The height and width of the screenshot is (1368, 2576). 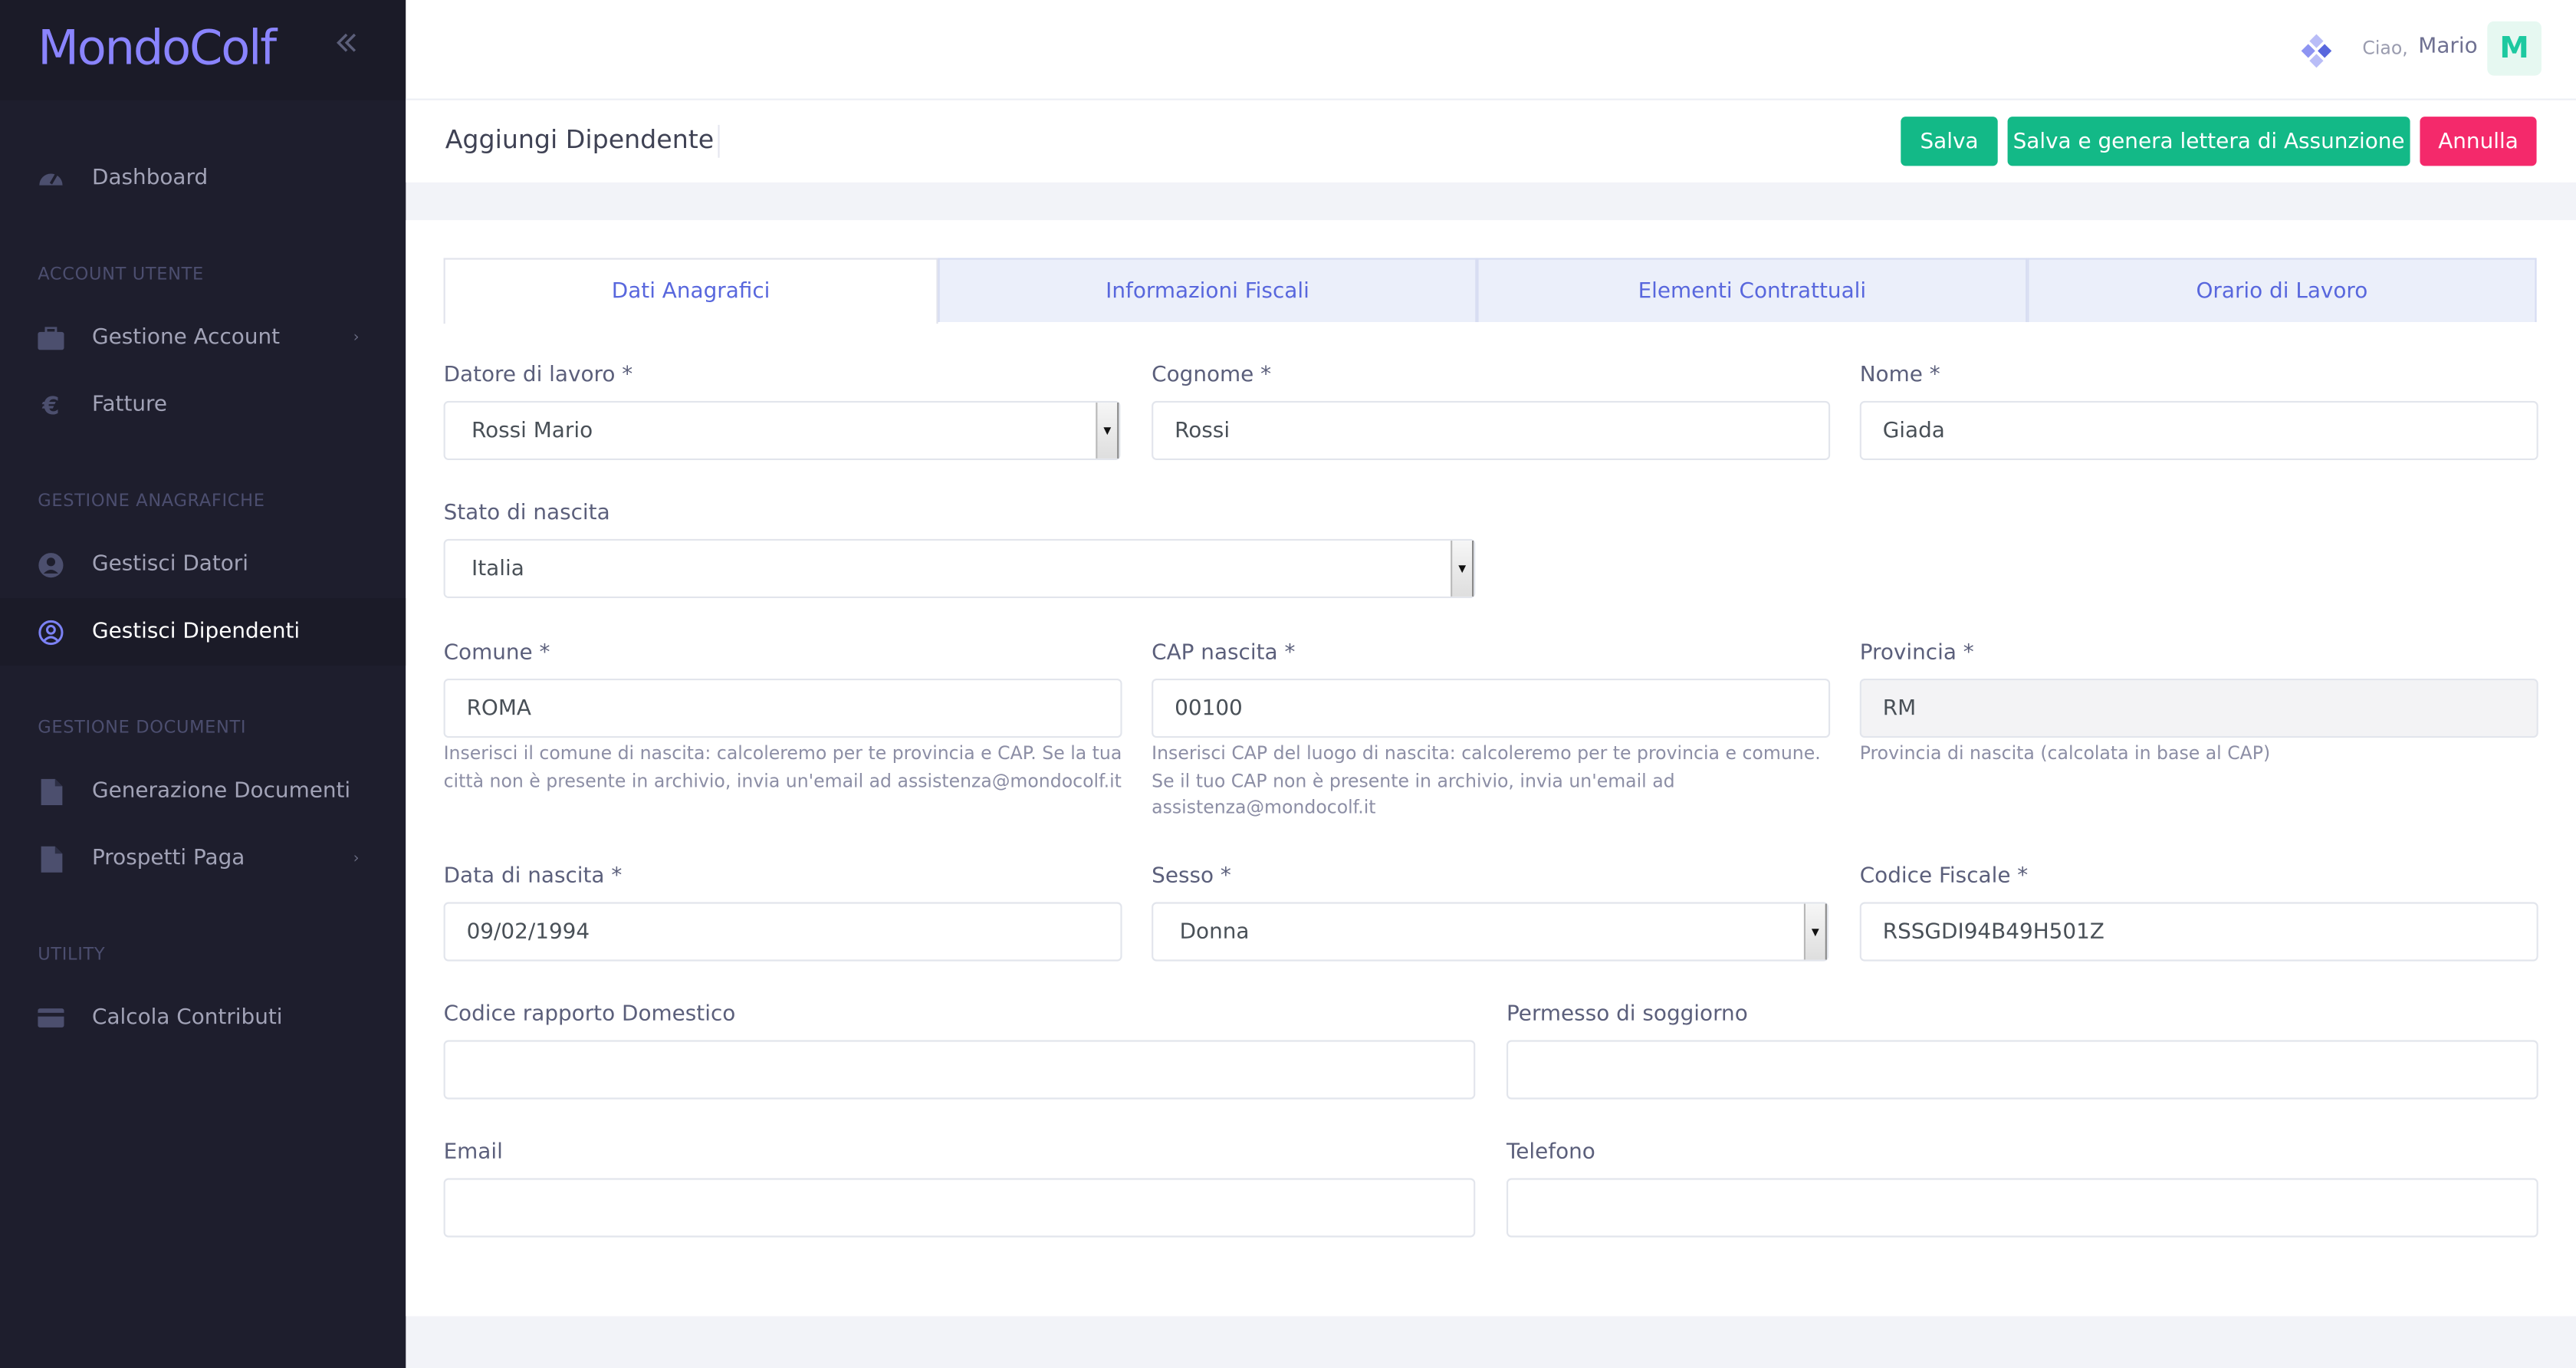 I want to click on user-circle-icon, so click(x=51, y=564).